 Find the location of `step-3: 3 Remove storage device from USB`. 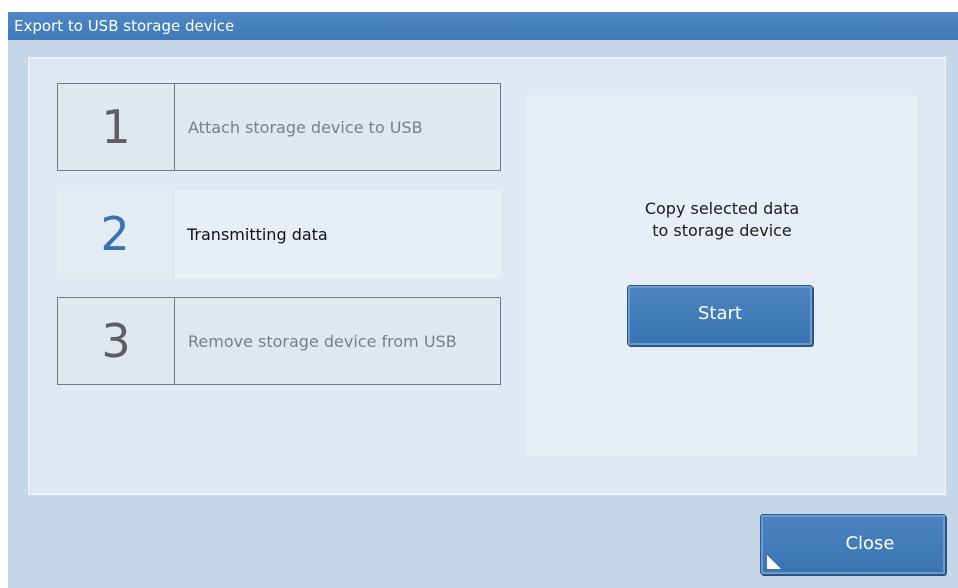

step-3: 3 Remove storage device from USB is located at coordinates (279, 341).